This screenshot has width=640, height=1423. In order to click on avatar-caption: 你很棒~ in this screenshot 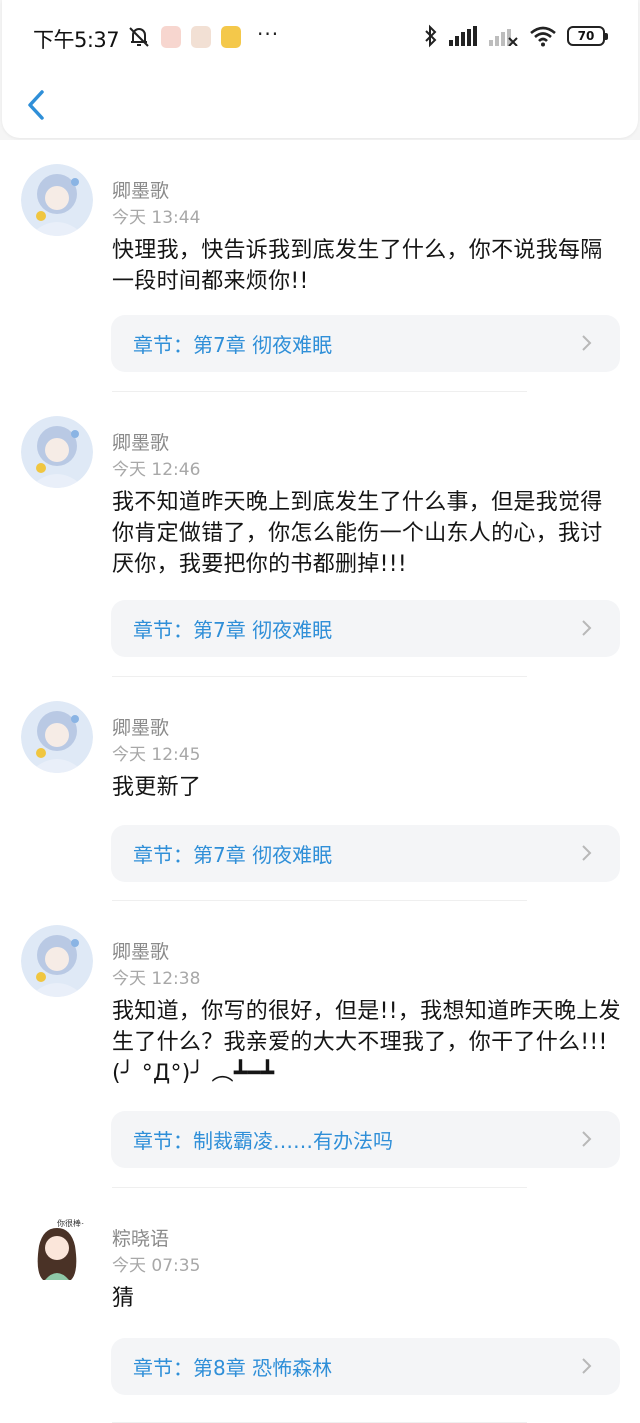, I will do `click(72, 1223)`.